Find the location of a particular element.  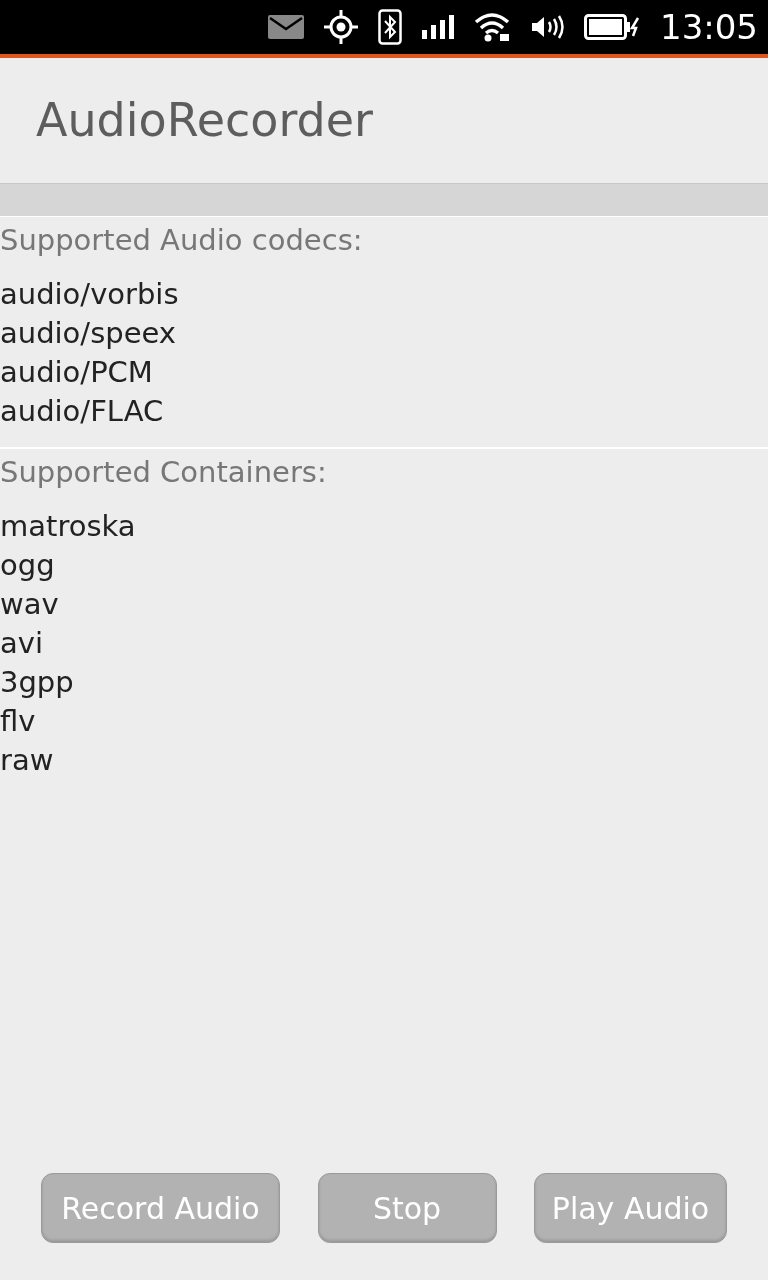

section-heading: Supported Audio codecs: is located at coordinates (182, 240).